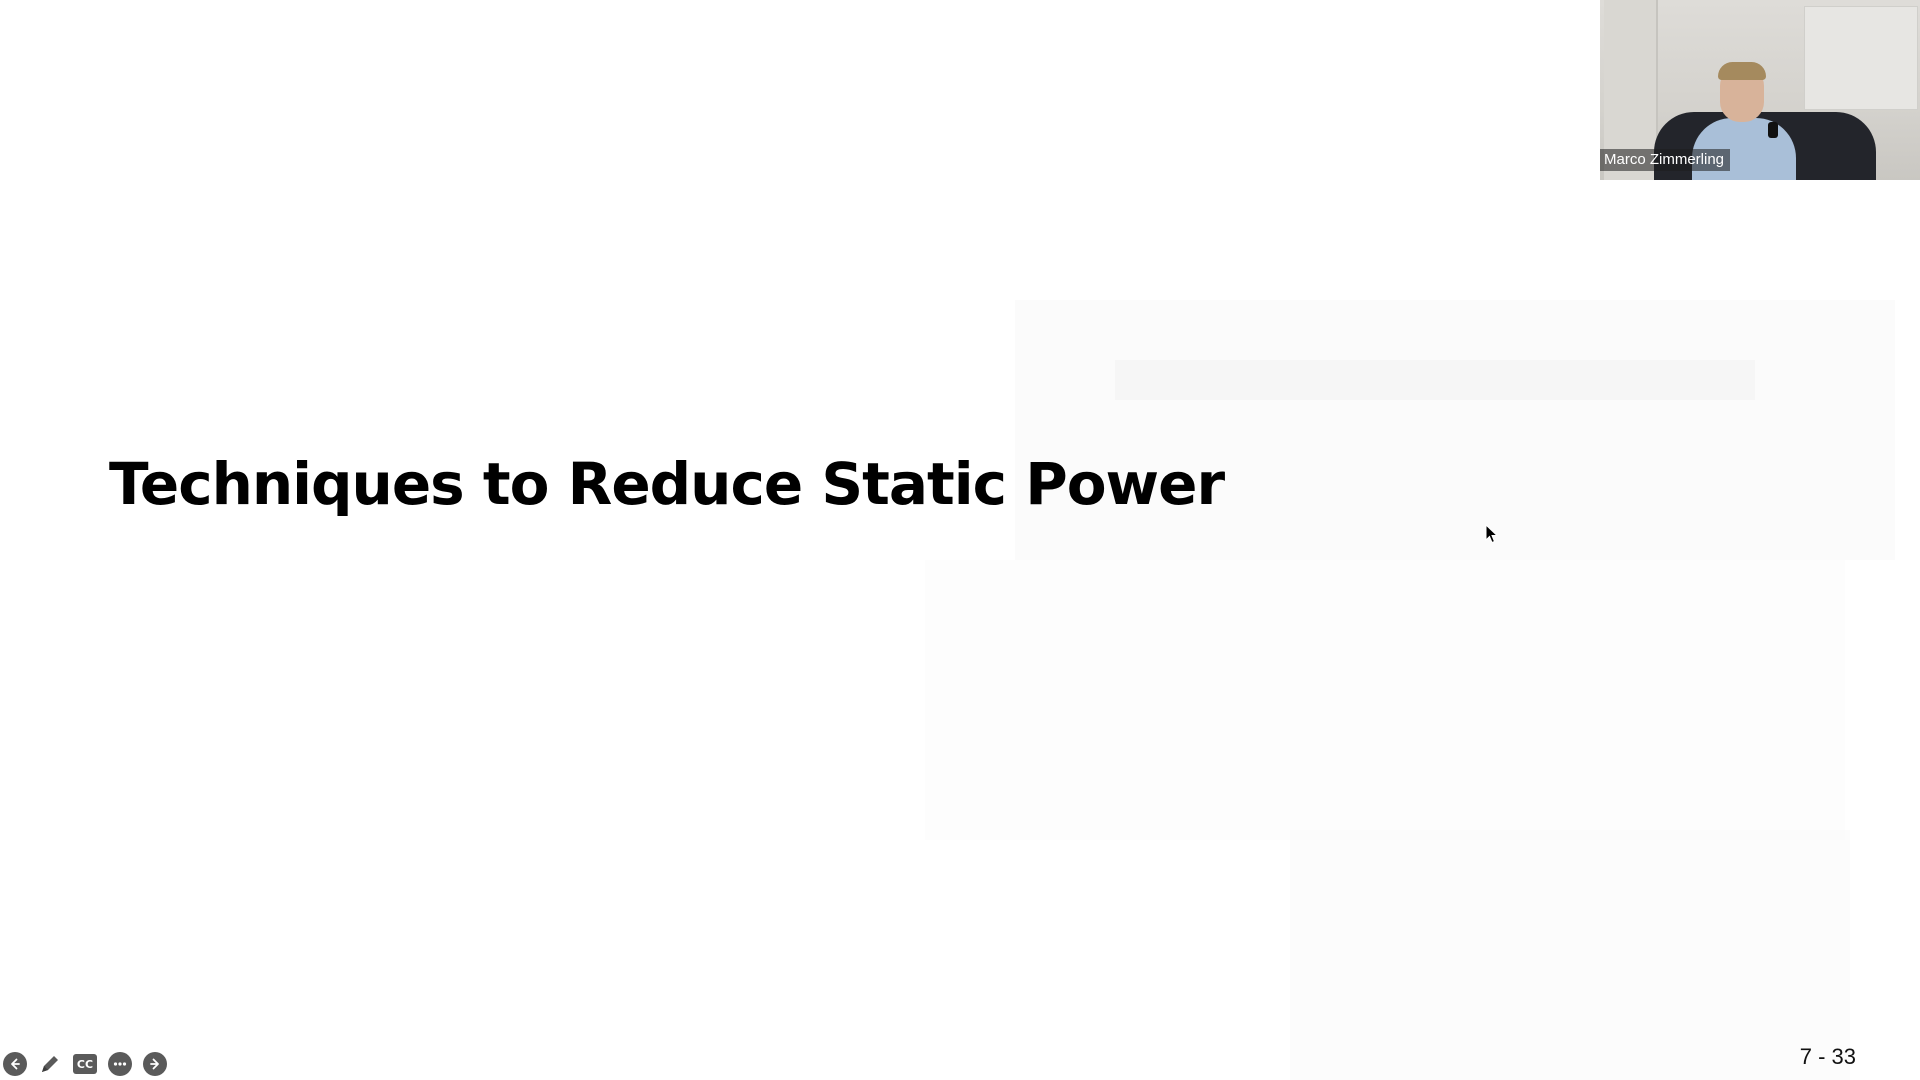 The image size is (1920, 1080). I want to click on arrow-right-icon, so click(155, 1064).